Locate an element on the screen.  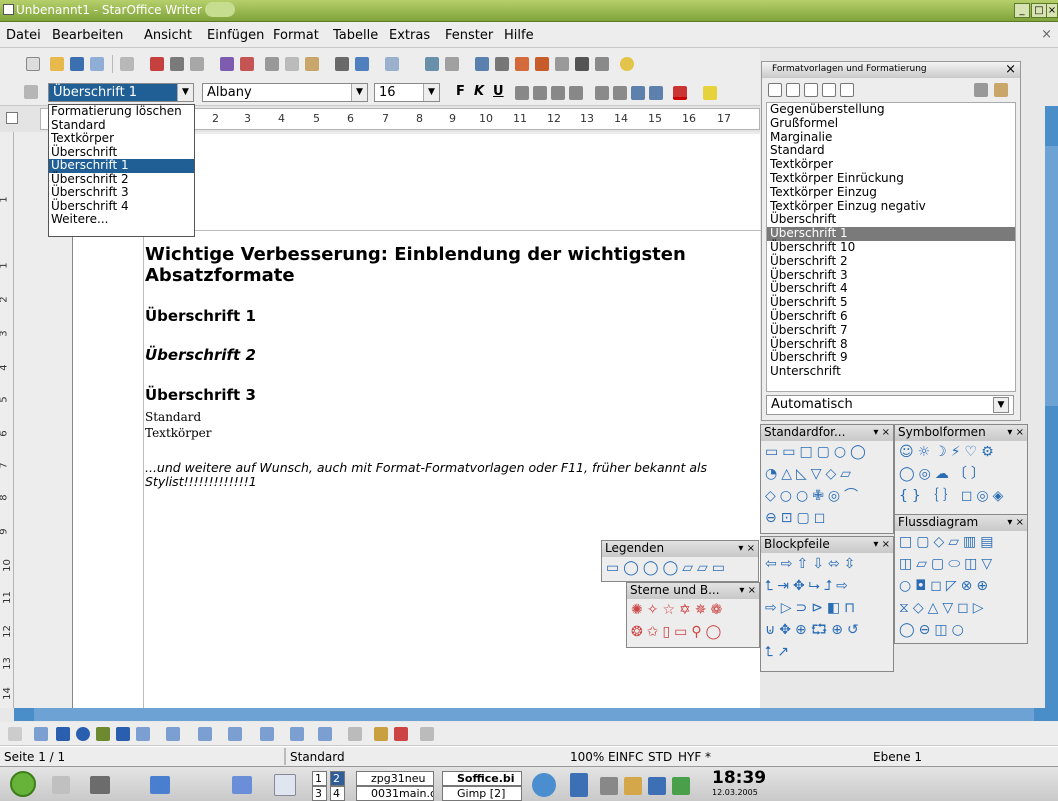
menu-extras: Extras is located at coordinates (409, 35).